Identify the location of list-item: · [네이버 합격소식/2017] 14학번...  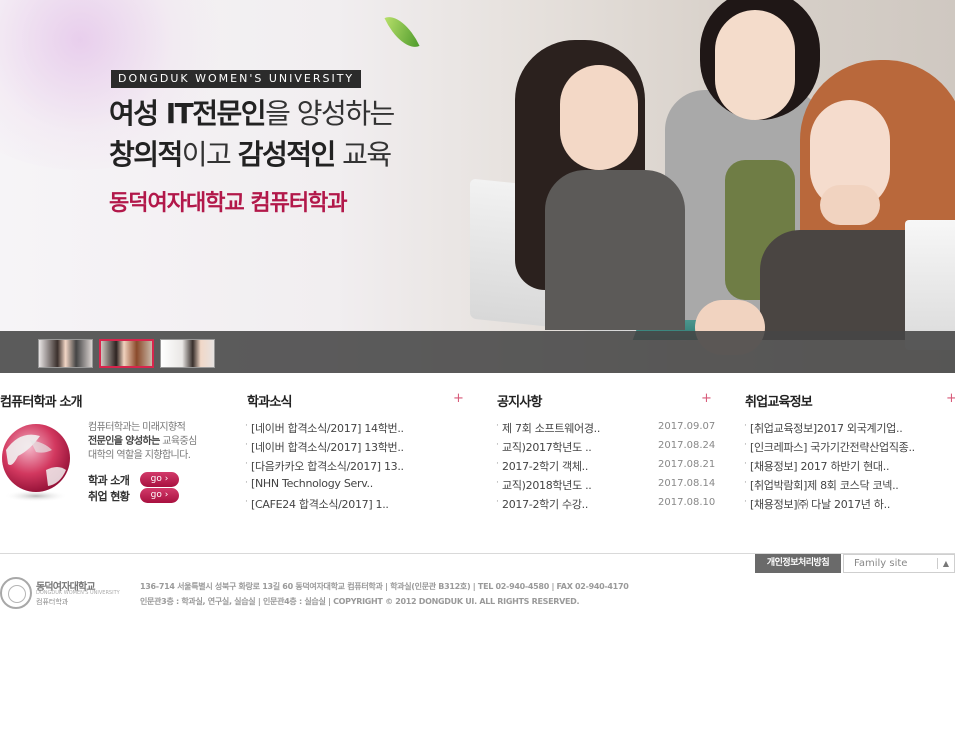
(345, 429).